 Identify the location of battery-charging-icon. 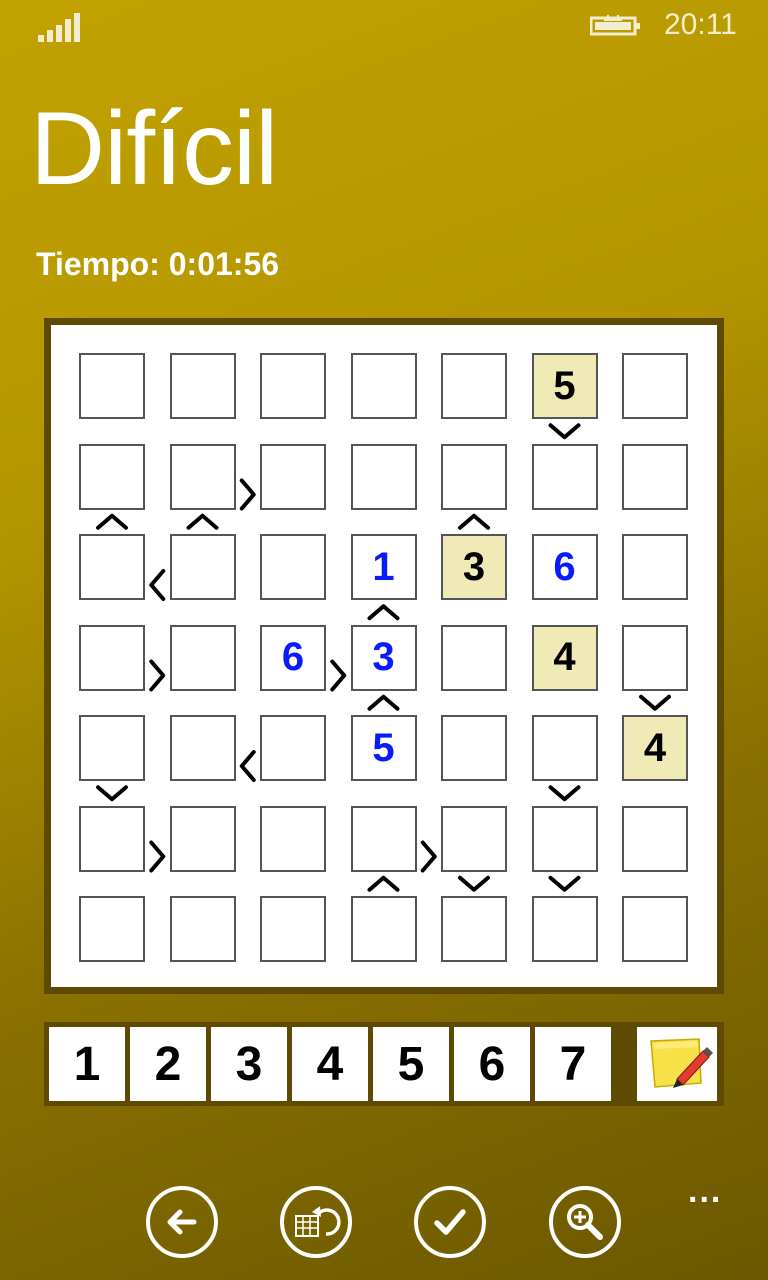
(615, 26).